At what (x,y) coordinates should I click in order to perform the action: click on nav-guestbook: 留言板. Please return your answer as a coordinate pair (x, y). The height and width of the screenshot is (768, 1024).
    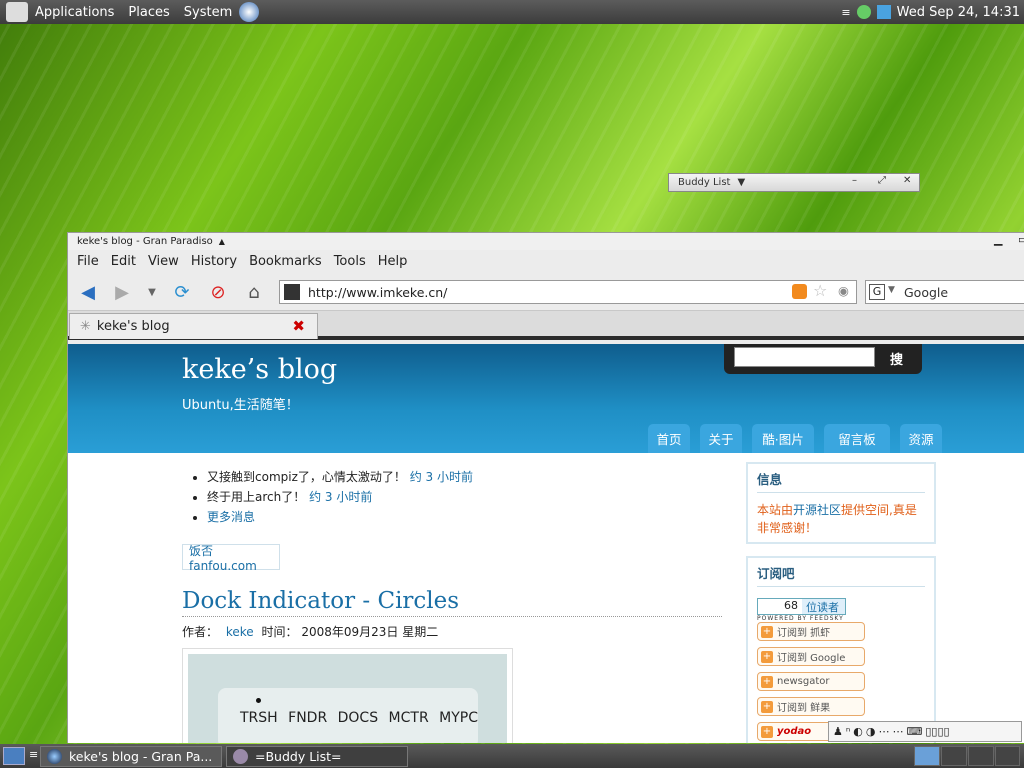
    Looking at the image, I should click on (857, 438).